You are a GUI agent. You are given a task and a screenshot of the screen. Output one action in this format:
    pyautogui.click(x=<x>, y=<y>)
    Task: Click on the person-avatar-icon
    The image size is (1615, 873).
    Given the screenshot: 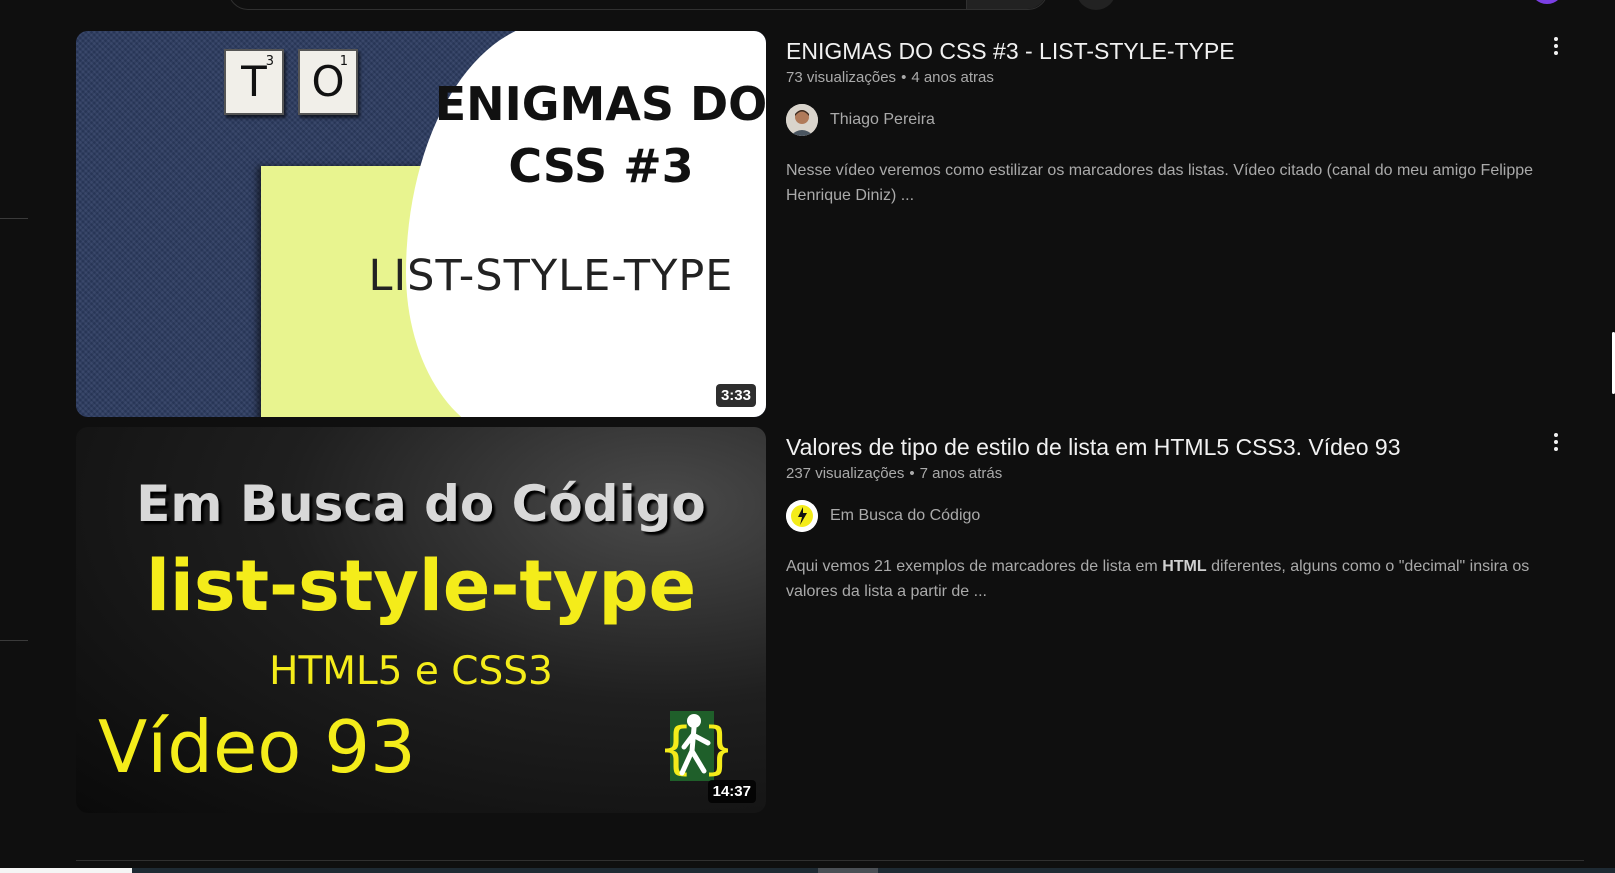 What is the action you would take?
    pyautogui.click(x=802, y=120)
    